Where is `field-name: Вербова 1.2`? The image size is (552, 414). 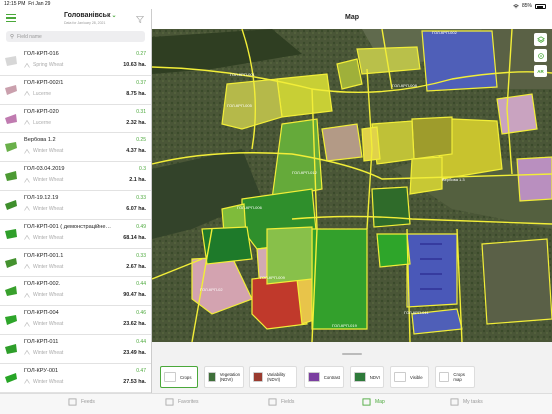 field-name: Вербова 1.2 is located at coordinates (40, 140).